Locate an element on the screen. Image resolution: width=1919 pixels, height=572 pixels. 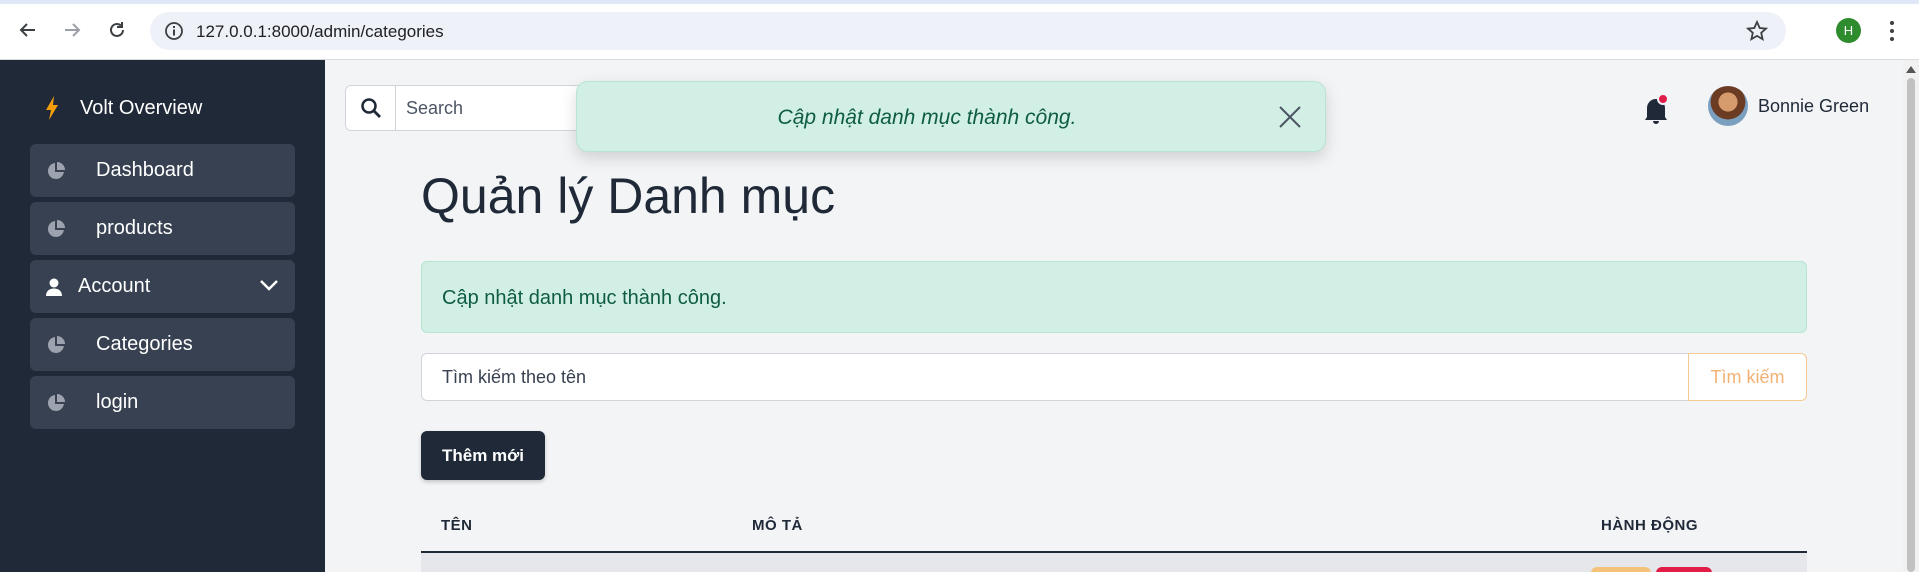
browser-chrome: 127.0.0.1:8000/admin/categories H is located at coordinates (959, 30).